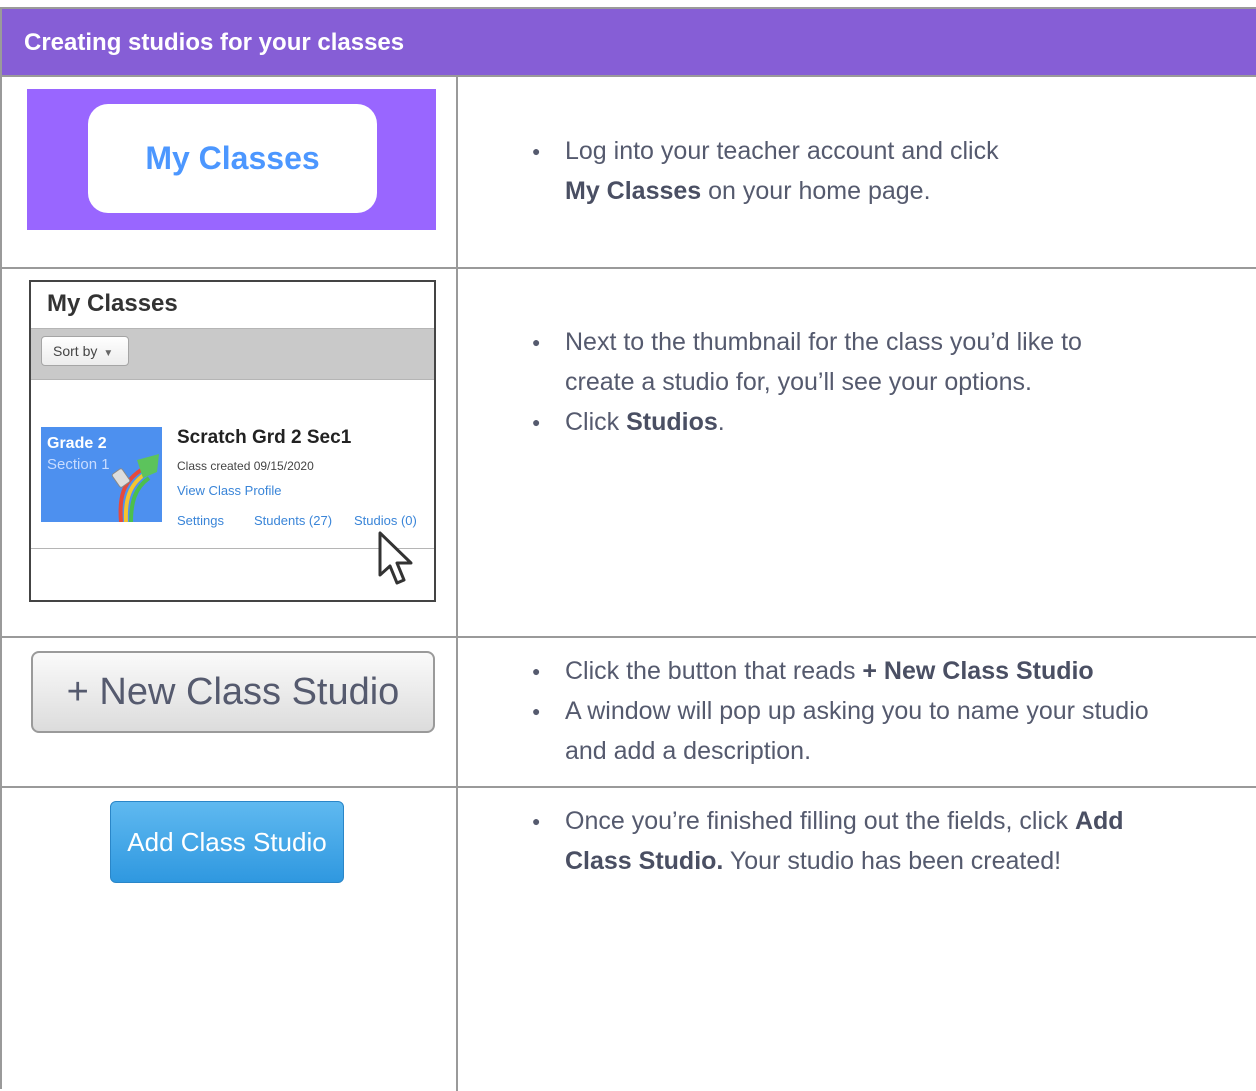 Image resolution: width=1256 pixels, height=1091 pixels. What do you see at coordinates (721, 422) in the screenshot?
I see `step-3-text-end: .` at bounding box center [721, 422].